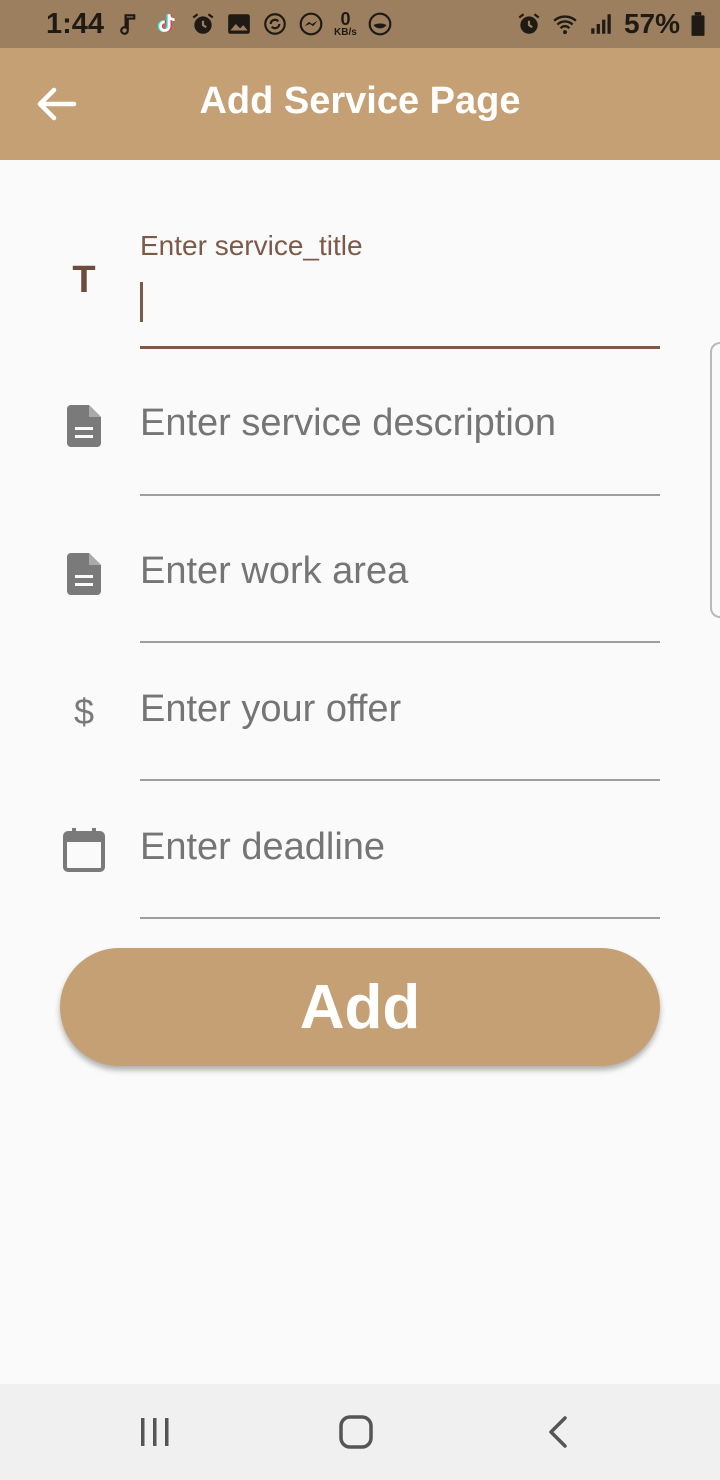 This screenshot has width=720, height=1480. I want to click on battery-percent: 57%, so click(651, 23).